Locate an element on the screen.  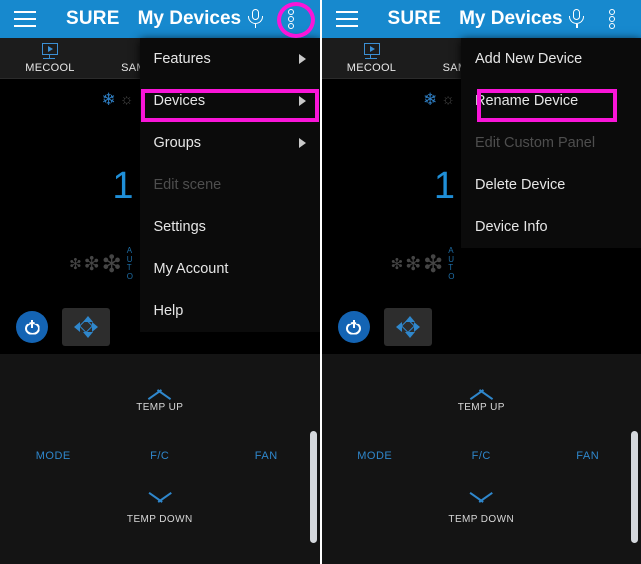
menu-item-groups-label: Groups is located at coordinates (177, 143).